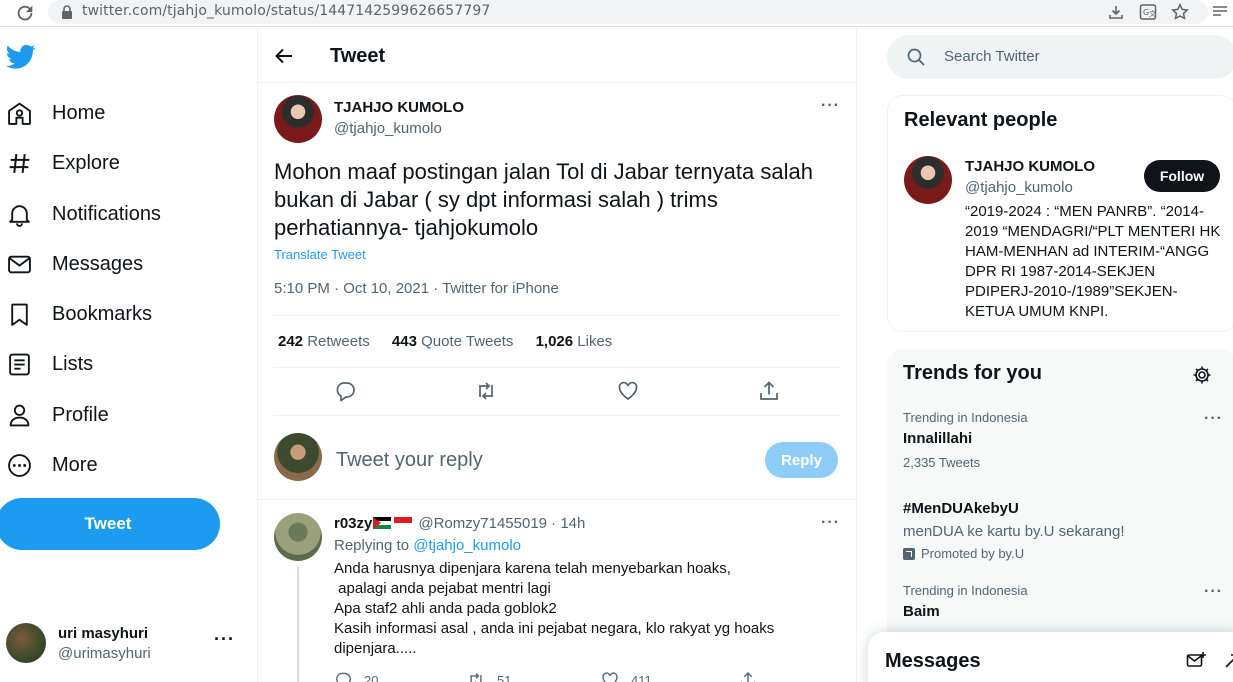  Describe the element at coordinates (25, 13) in the screenshot. I see `reload-icon` at that location.